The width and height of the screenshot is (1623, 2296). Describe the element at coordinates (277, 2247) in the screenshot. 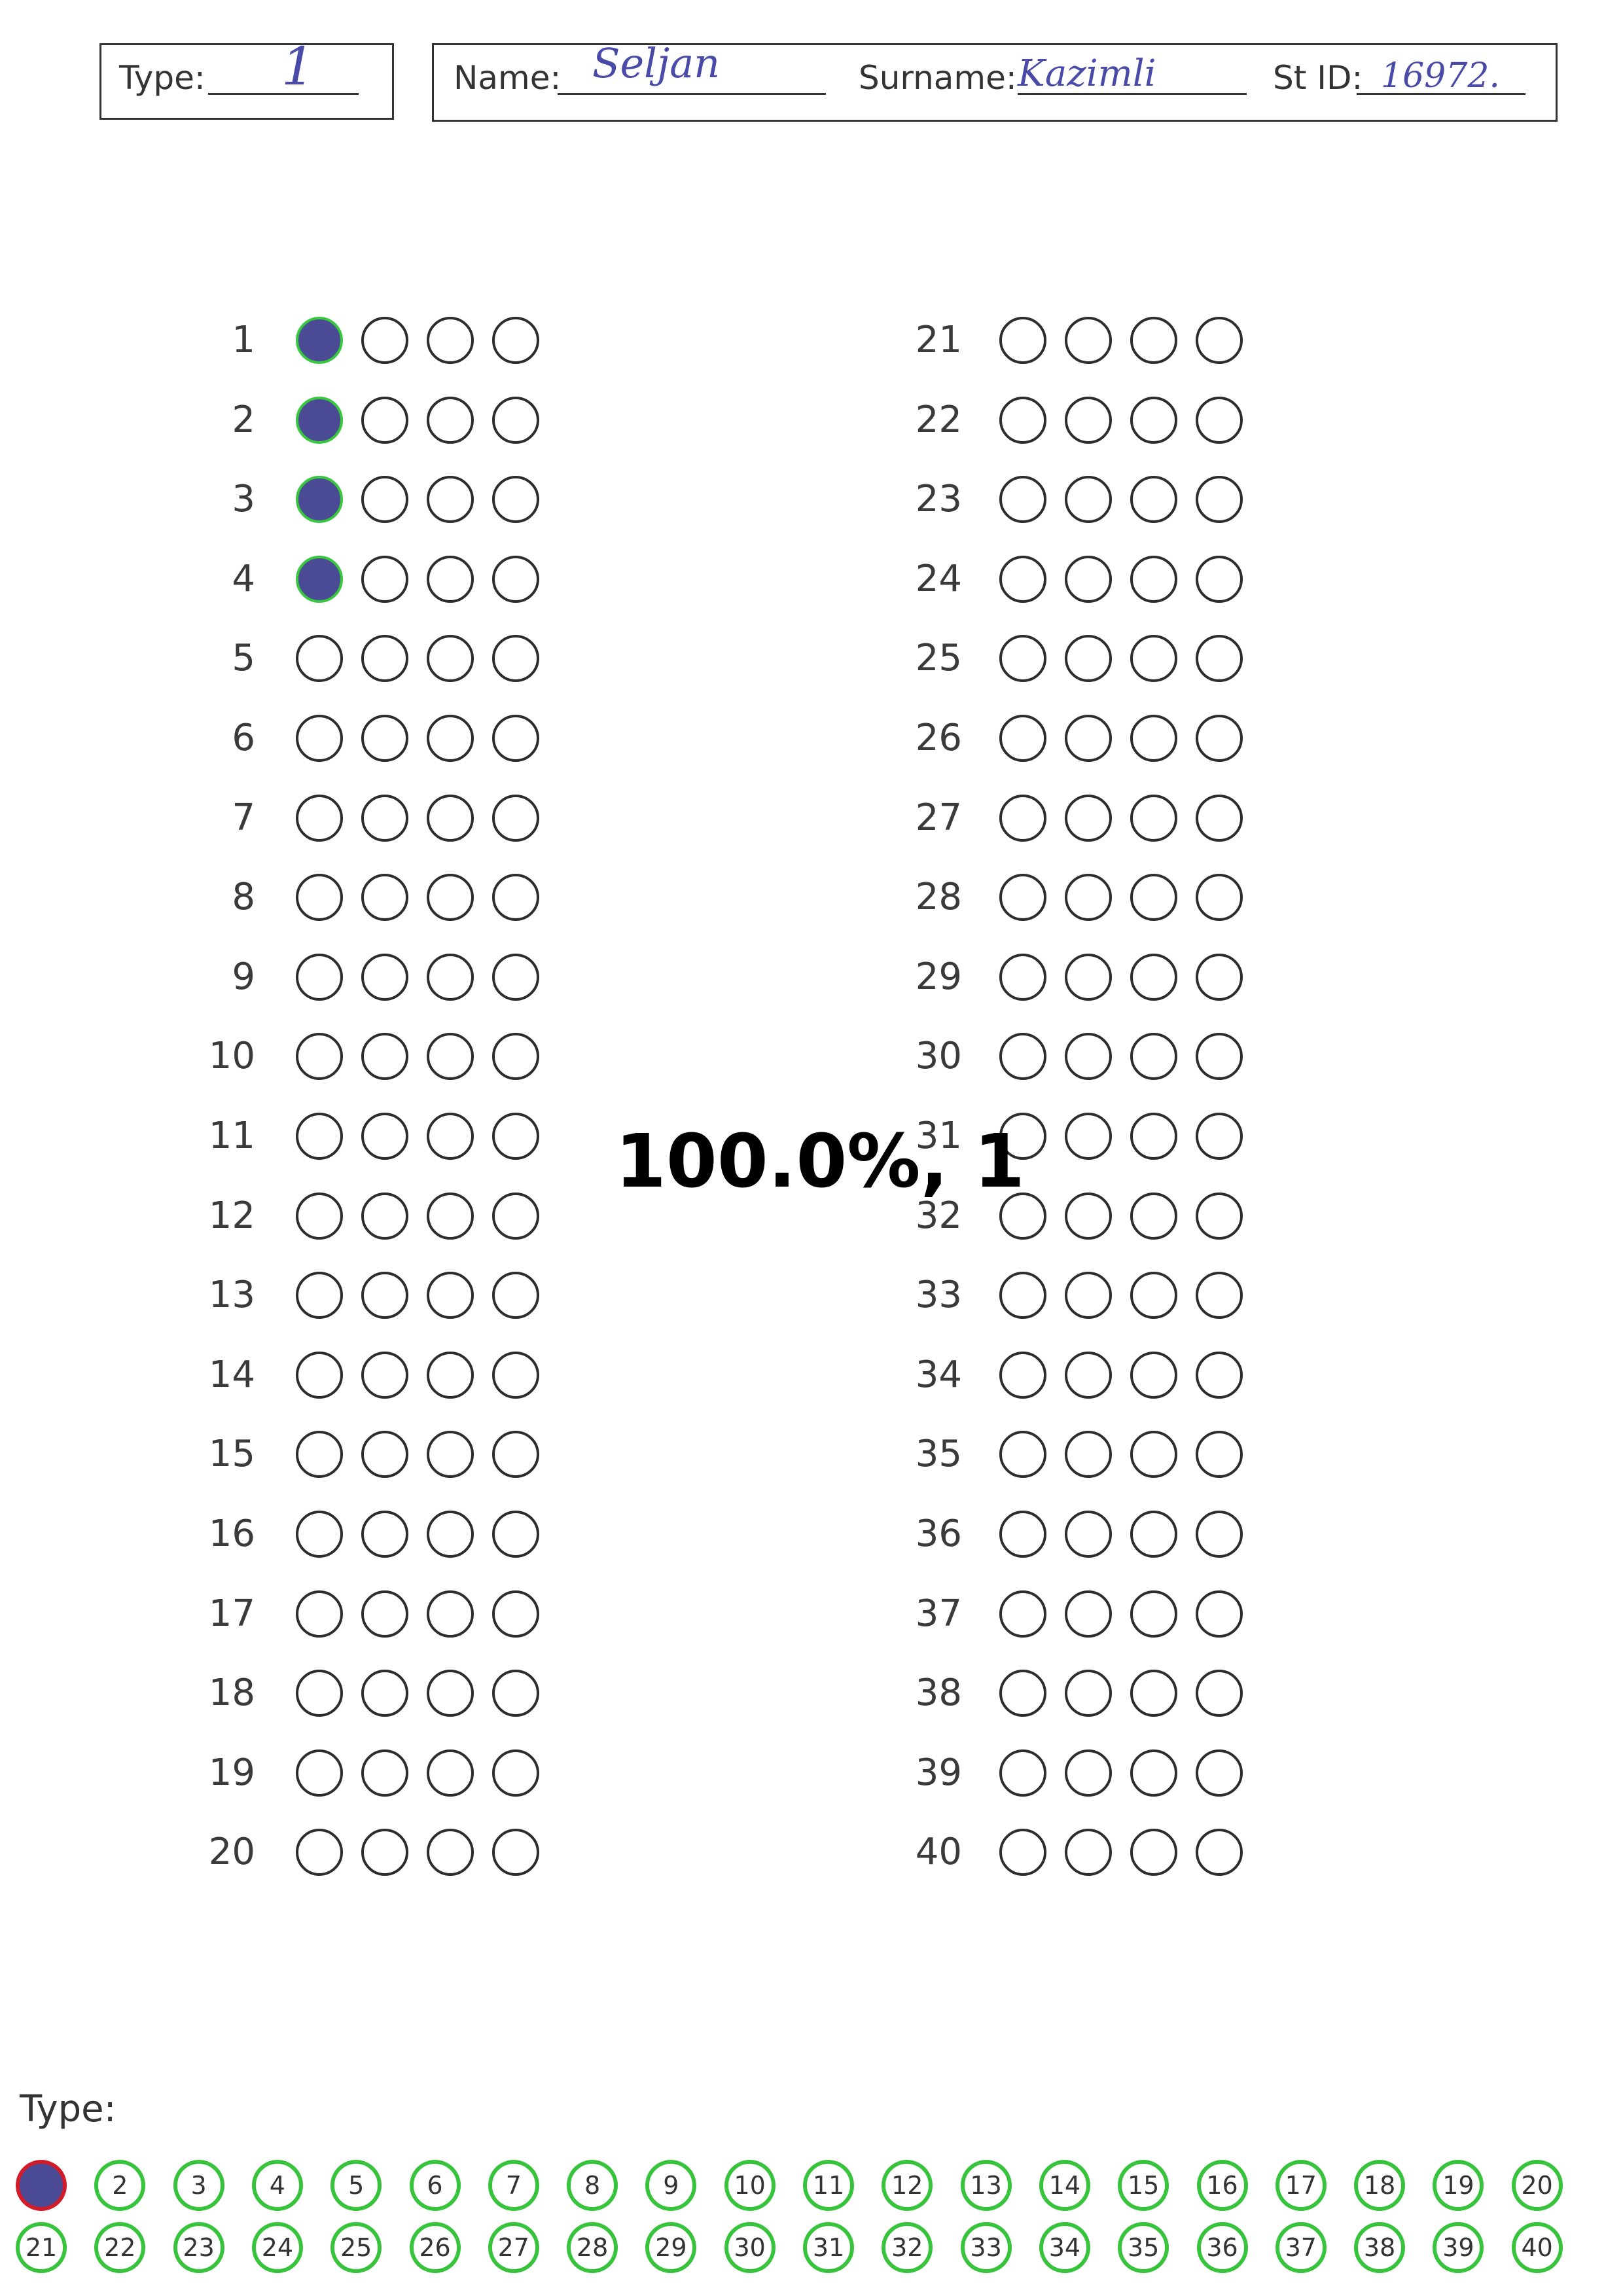

I see `type-option-bubble: 24` at that location.